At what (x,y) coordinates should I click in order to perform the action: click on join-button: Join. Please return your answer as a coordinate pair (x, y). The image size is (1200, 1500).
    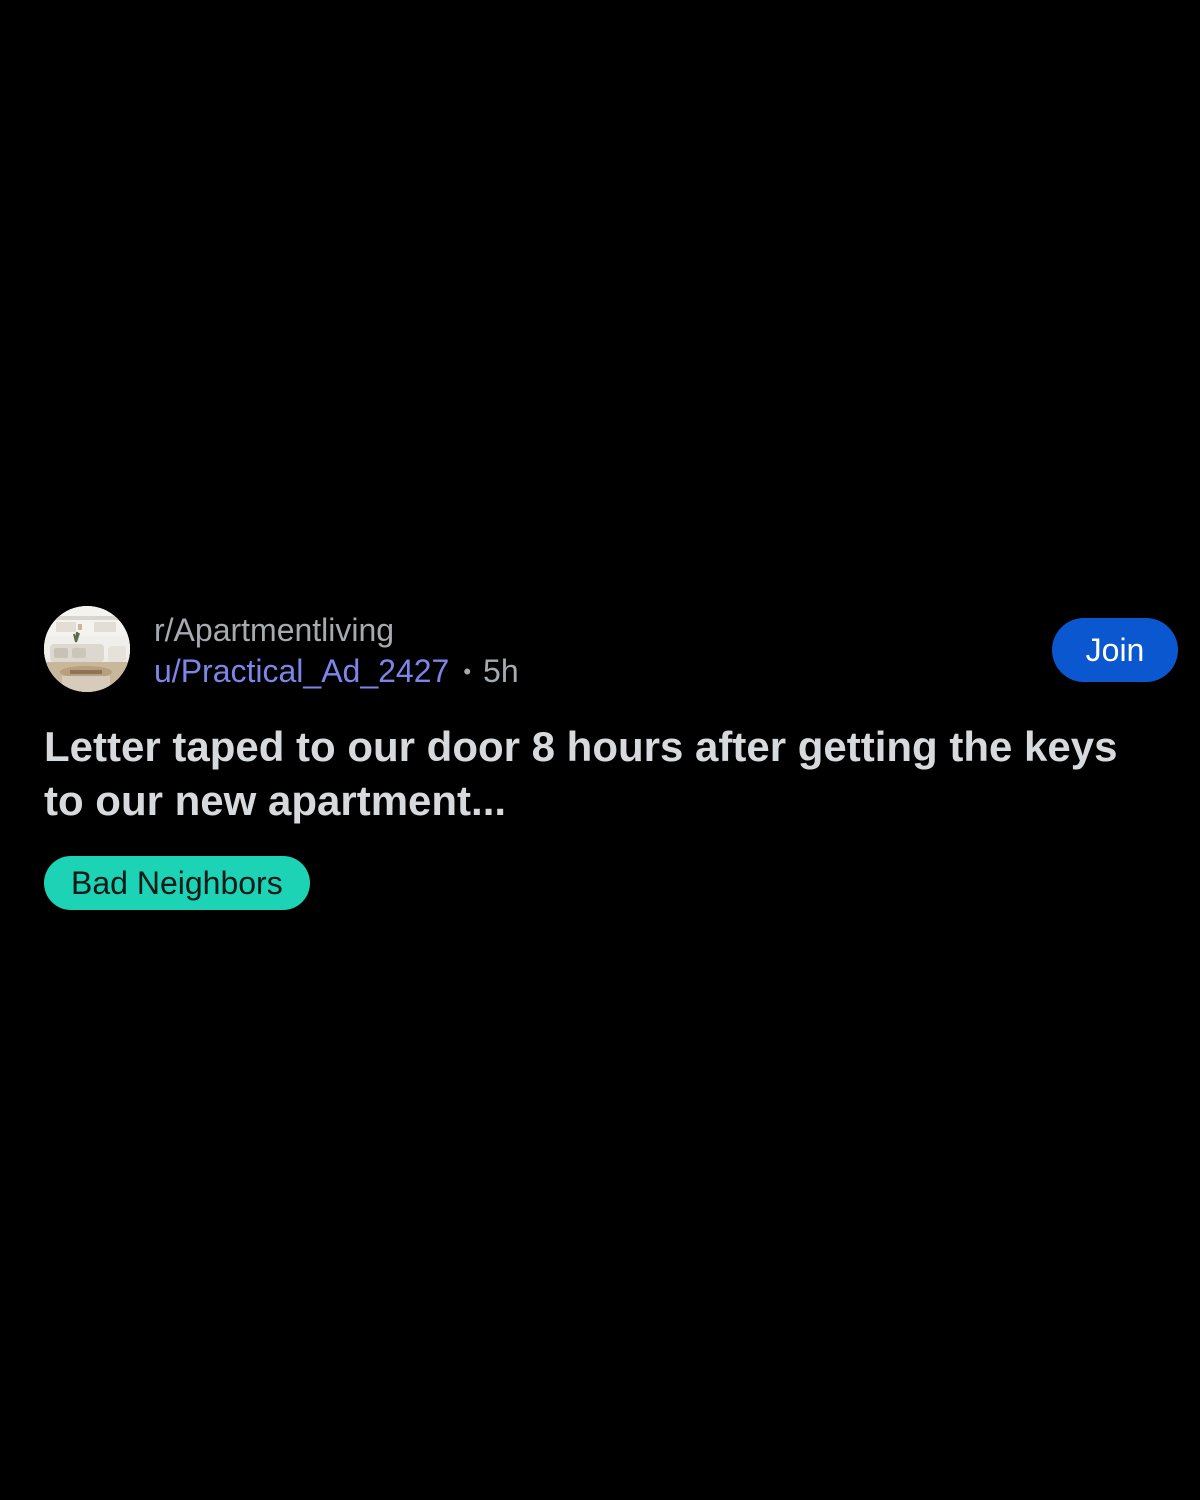
    Looking at the image, I should click on (1115, 650).